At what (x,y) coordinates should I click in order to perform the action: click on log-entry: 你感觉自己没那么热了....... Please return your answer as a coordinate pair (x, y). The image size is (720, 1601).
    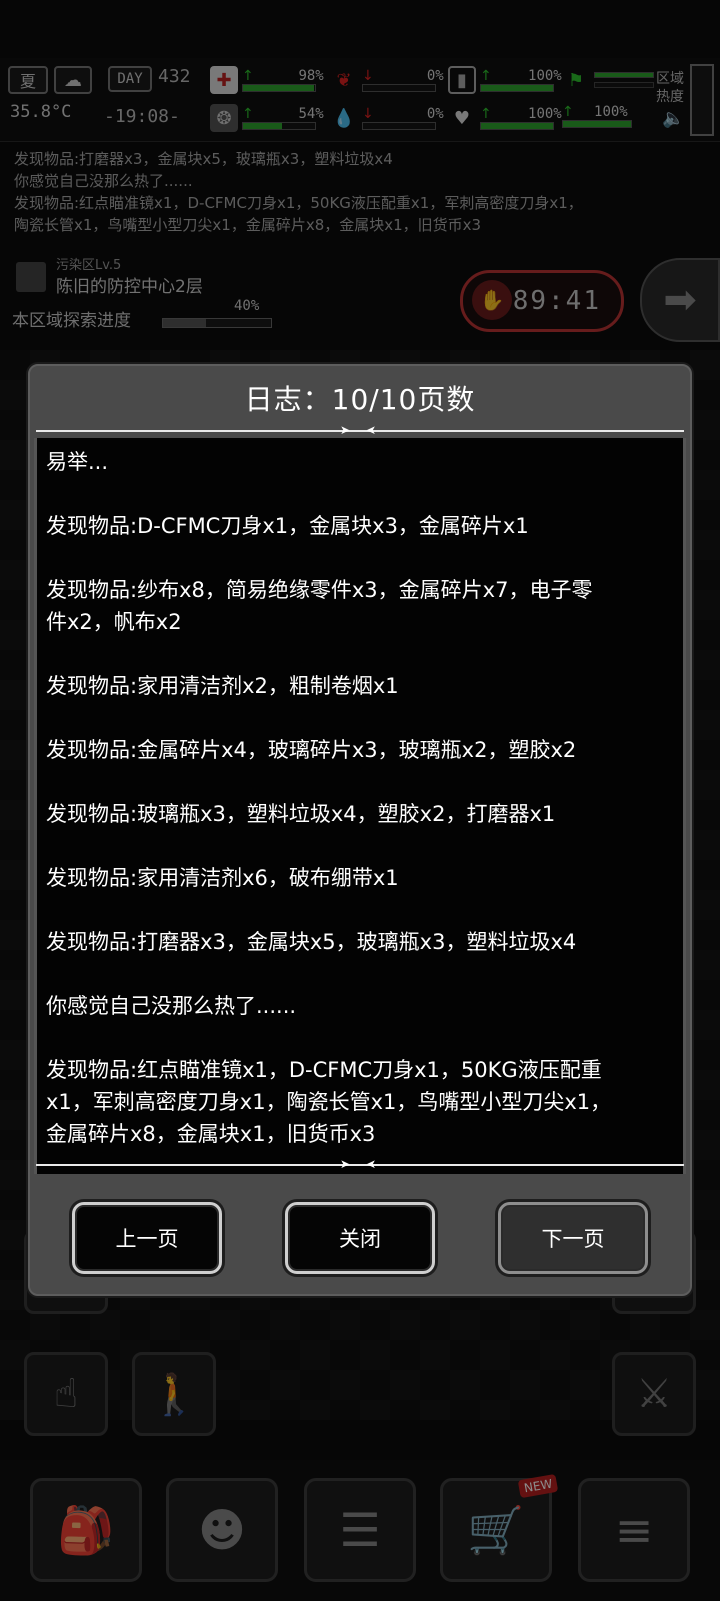
    Looking at the image, I should click on (171, 1006).